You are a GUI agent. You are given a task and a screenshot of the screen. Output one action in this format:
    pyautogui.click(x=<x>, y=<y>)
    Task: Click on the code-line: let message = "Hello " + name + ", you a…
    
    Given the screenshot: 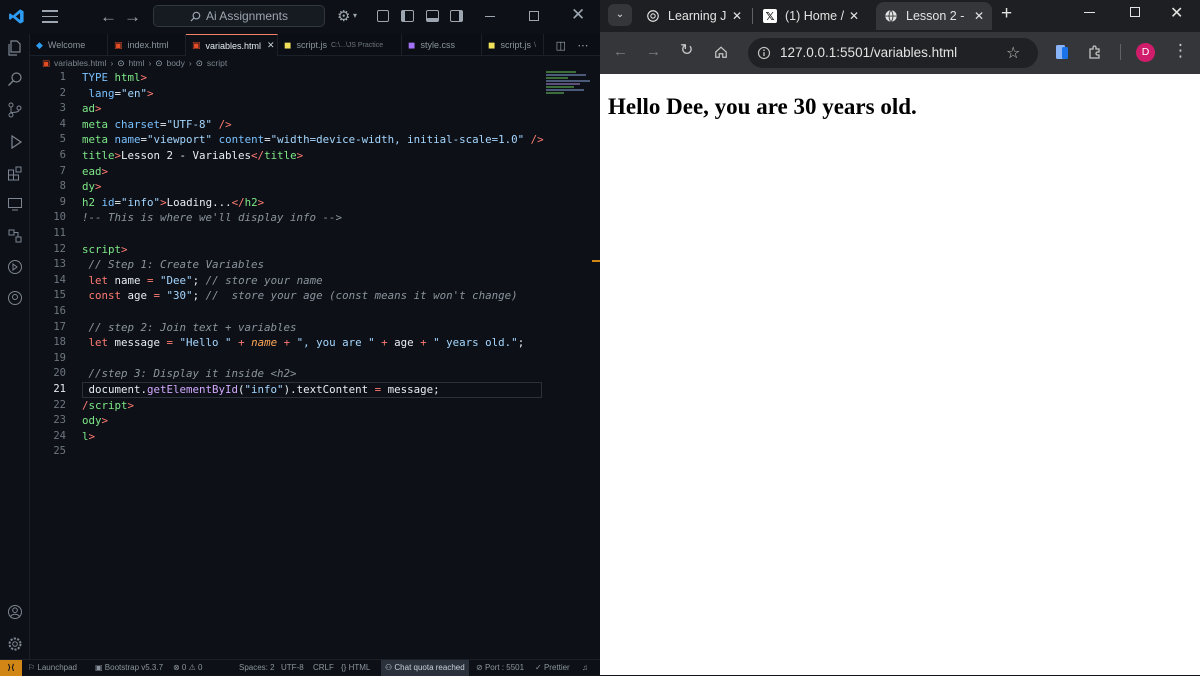 What is the action you would take?
    pyautogui.click(x=303, y=343)
    